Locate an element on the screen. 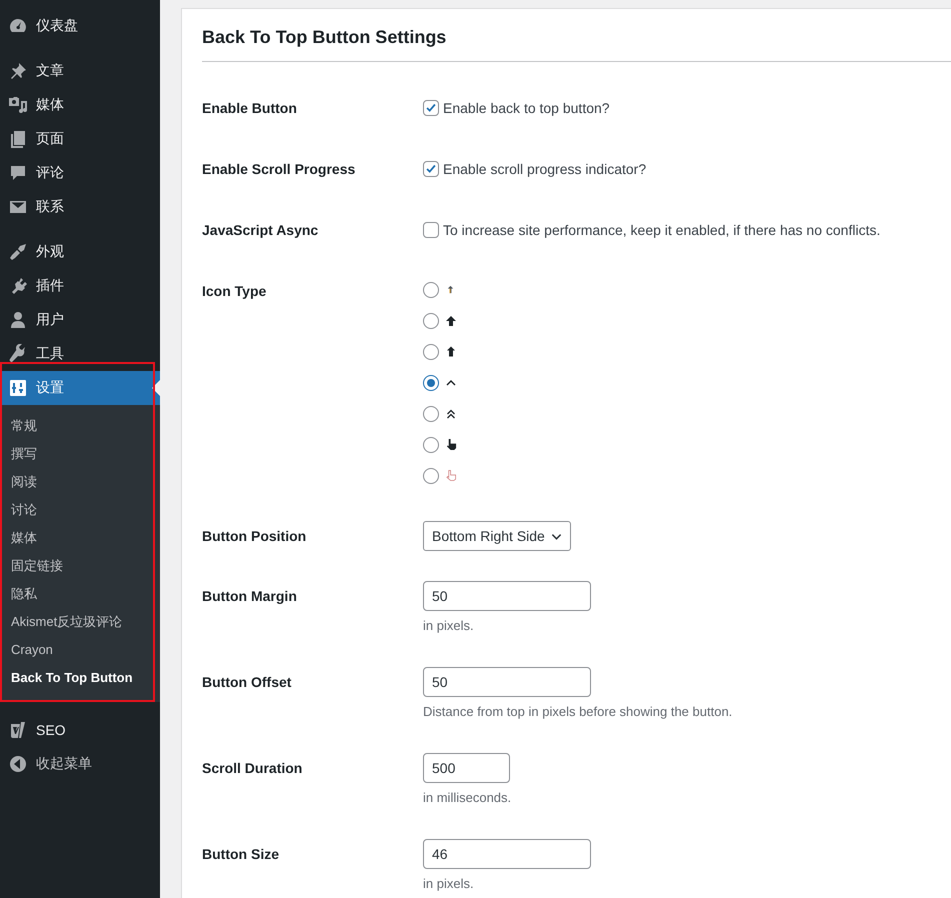  submenu-item: 媒体 is located at coordinates (80, 538).